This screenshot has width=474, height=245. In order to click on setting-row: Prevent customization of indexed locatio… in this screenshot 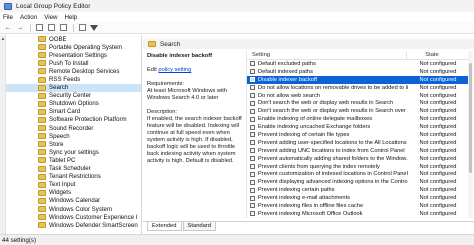, I will do `click(357, 174)`.